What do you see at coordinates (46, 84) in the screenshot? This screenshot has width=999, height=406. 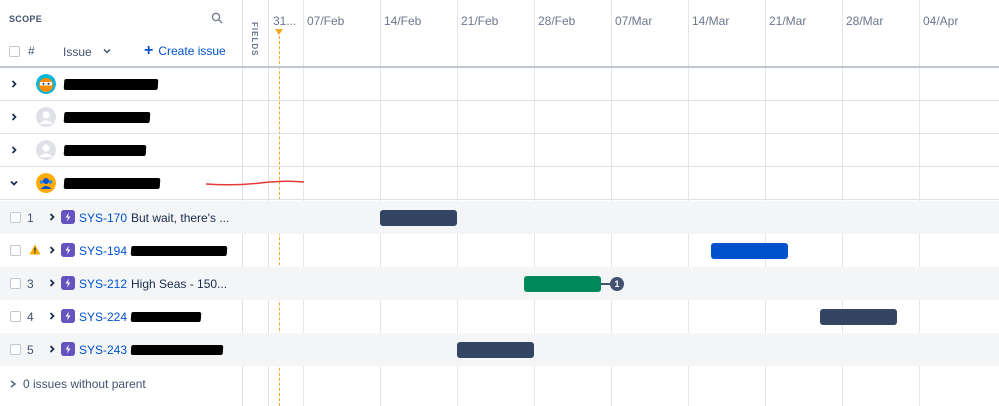 I see `orange-ninja-avatar` at bounding box center [46, 84].